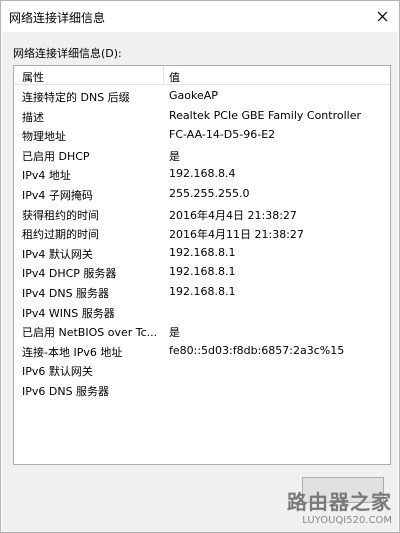  Describe the element at coordinates (202, 75) in the screenshot. I see `list-header: 属性 值` at that location.